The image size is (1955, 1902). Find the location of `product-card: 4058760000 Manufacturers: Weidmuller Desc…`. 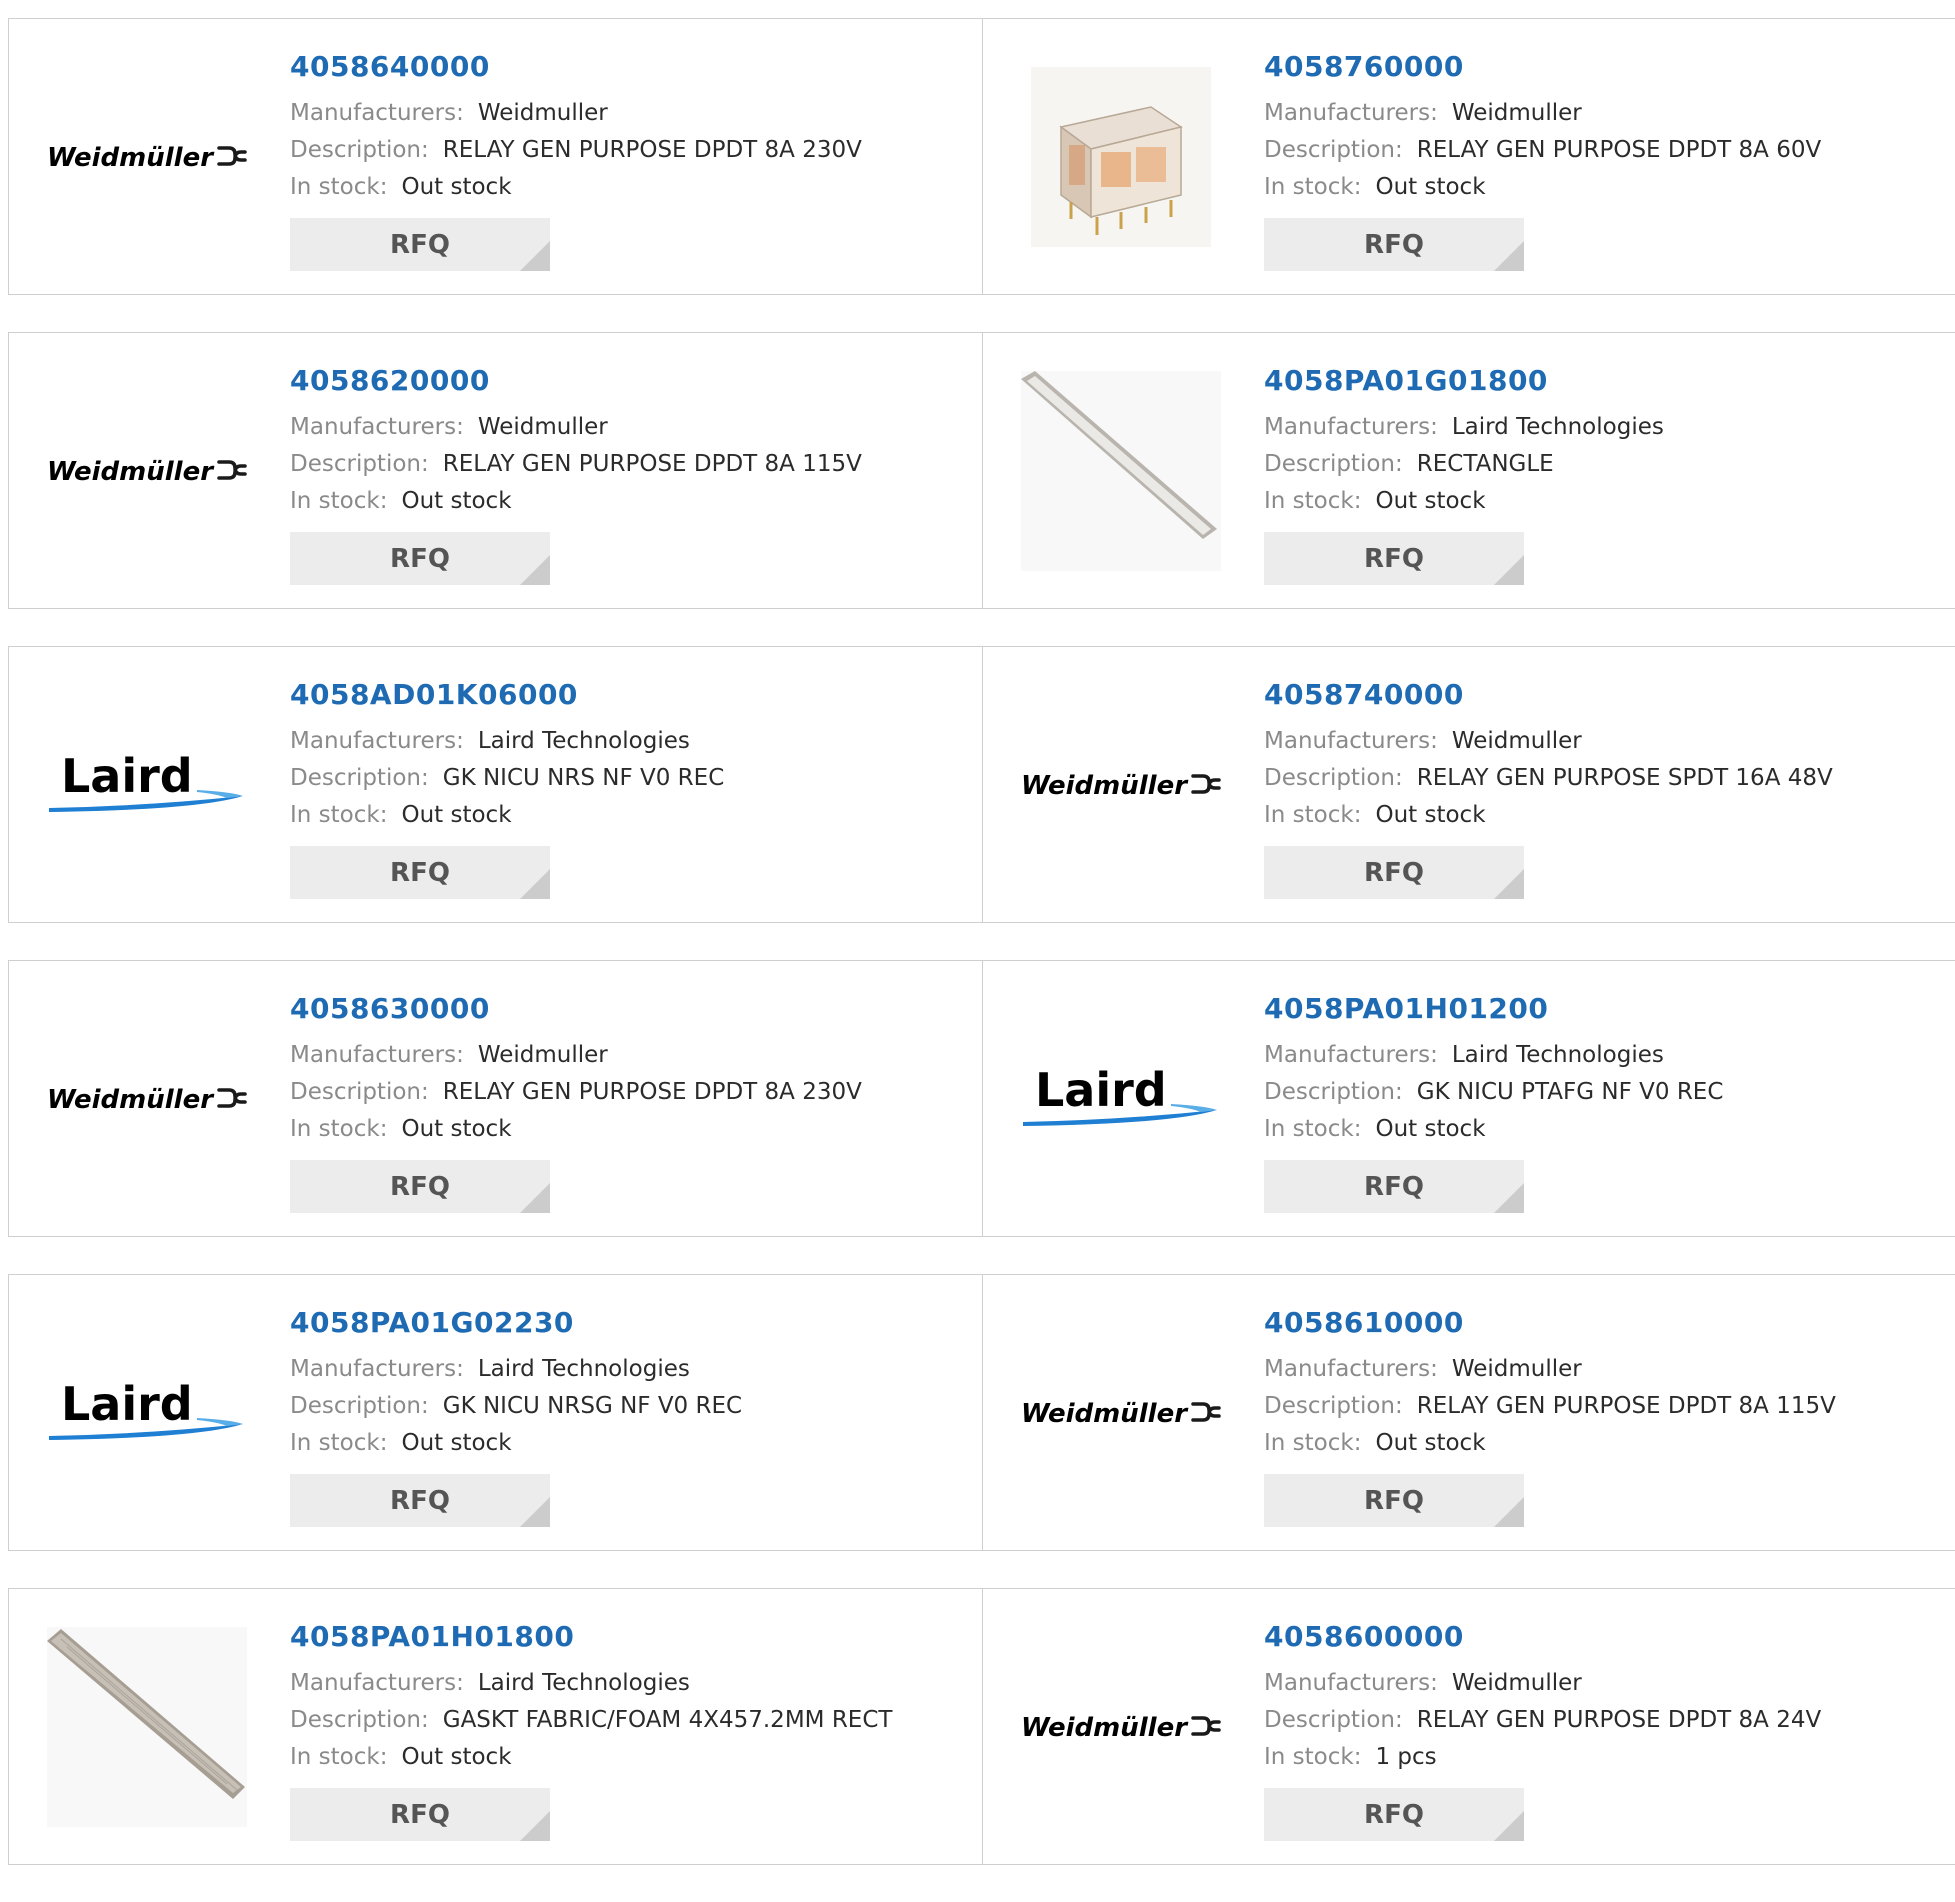

product-card: 4058760000 Manufacturers: Weidmuller Desc… is located at coordinates (1468, 156).